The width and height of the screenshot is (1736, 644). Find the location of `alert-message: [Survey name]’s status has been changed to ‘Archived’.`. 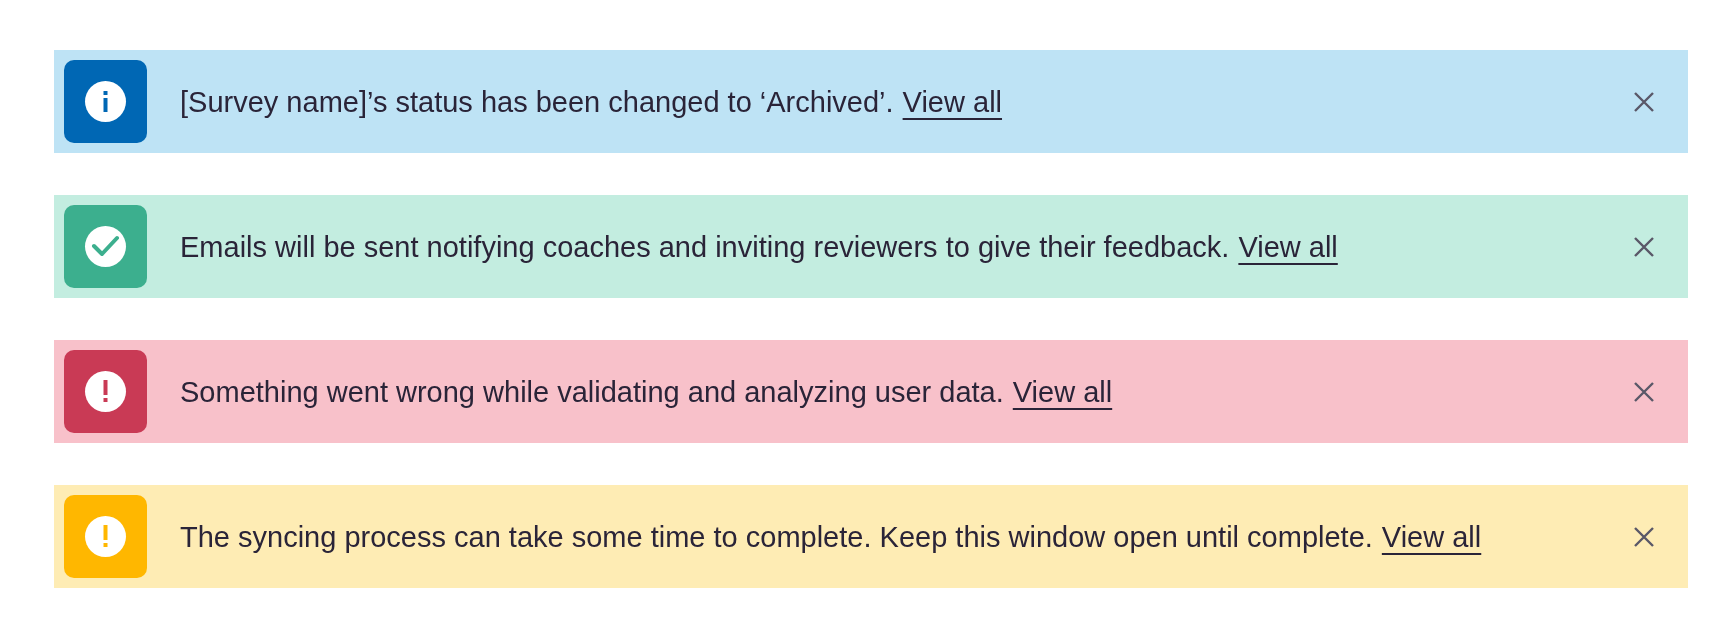

alert-message: [Survey name]’s status has been changed to ‘Archived’. is located at coordinates (537, 102).